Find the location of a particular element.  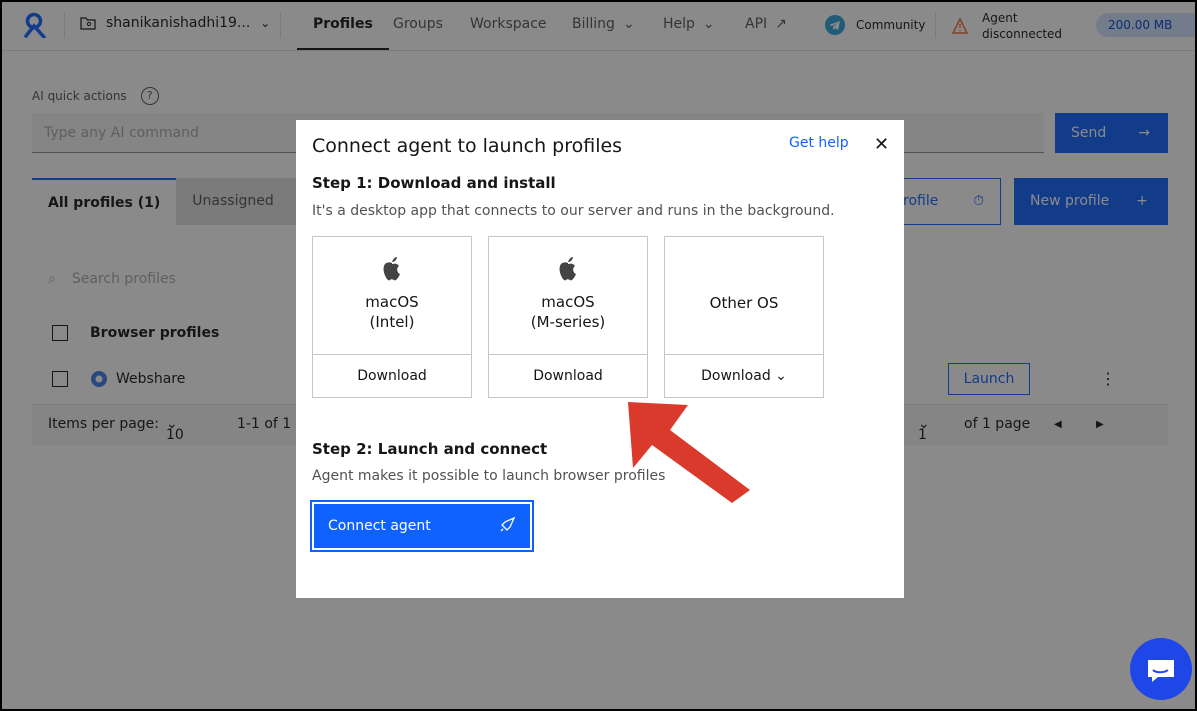

annotation-arrow is located at coordinates (689, 452).